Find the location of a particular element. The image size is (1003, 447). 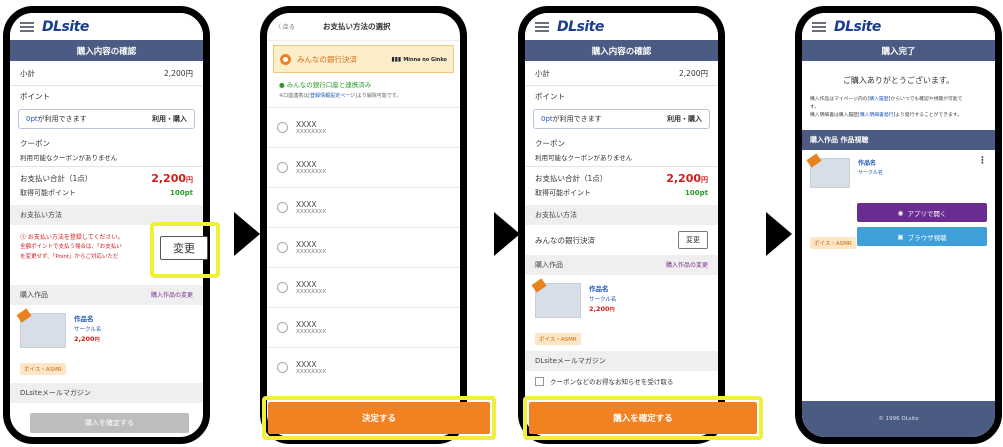

footer: © 1996 DLsite is located at coordinates (898, 419).